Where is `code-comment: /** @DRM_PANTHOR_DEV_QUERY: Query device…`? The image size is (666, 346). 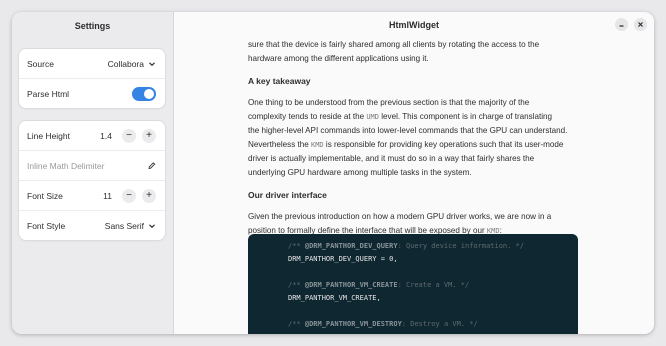
code-comment: /** @DRM_PANTHOR_DEV_QUERY: Query device… is located at coordinates (406, 246).